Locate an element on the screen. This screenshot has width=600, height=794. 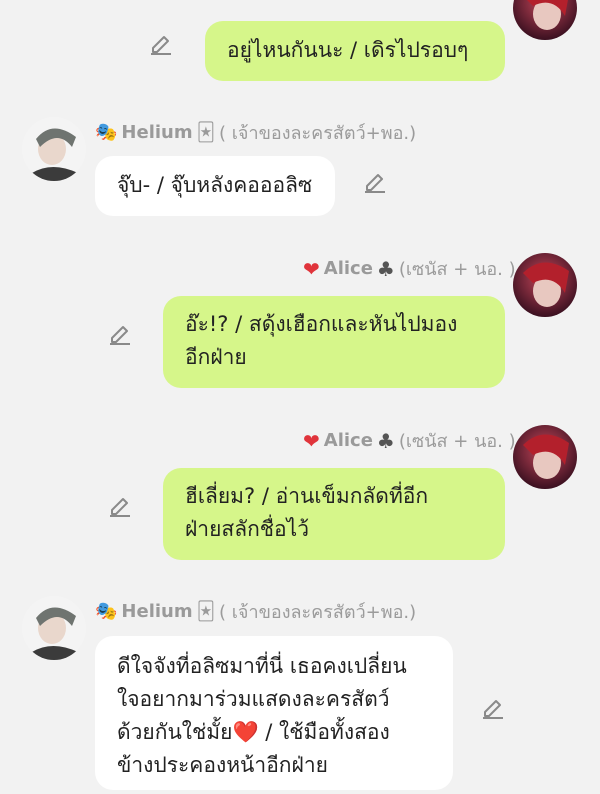
message-bubble-outgoing: อ๊ะ!? / สดุ้งเฮือกและหันไปมอง อีกฝ่าย is located at coordinates (334, 342).